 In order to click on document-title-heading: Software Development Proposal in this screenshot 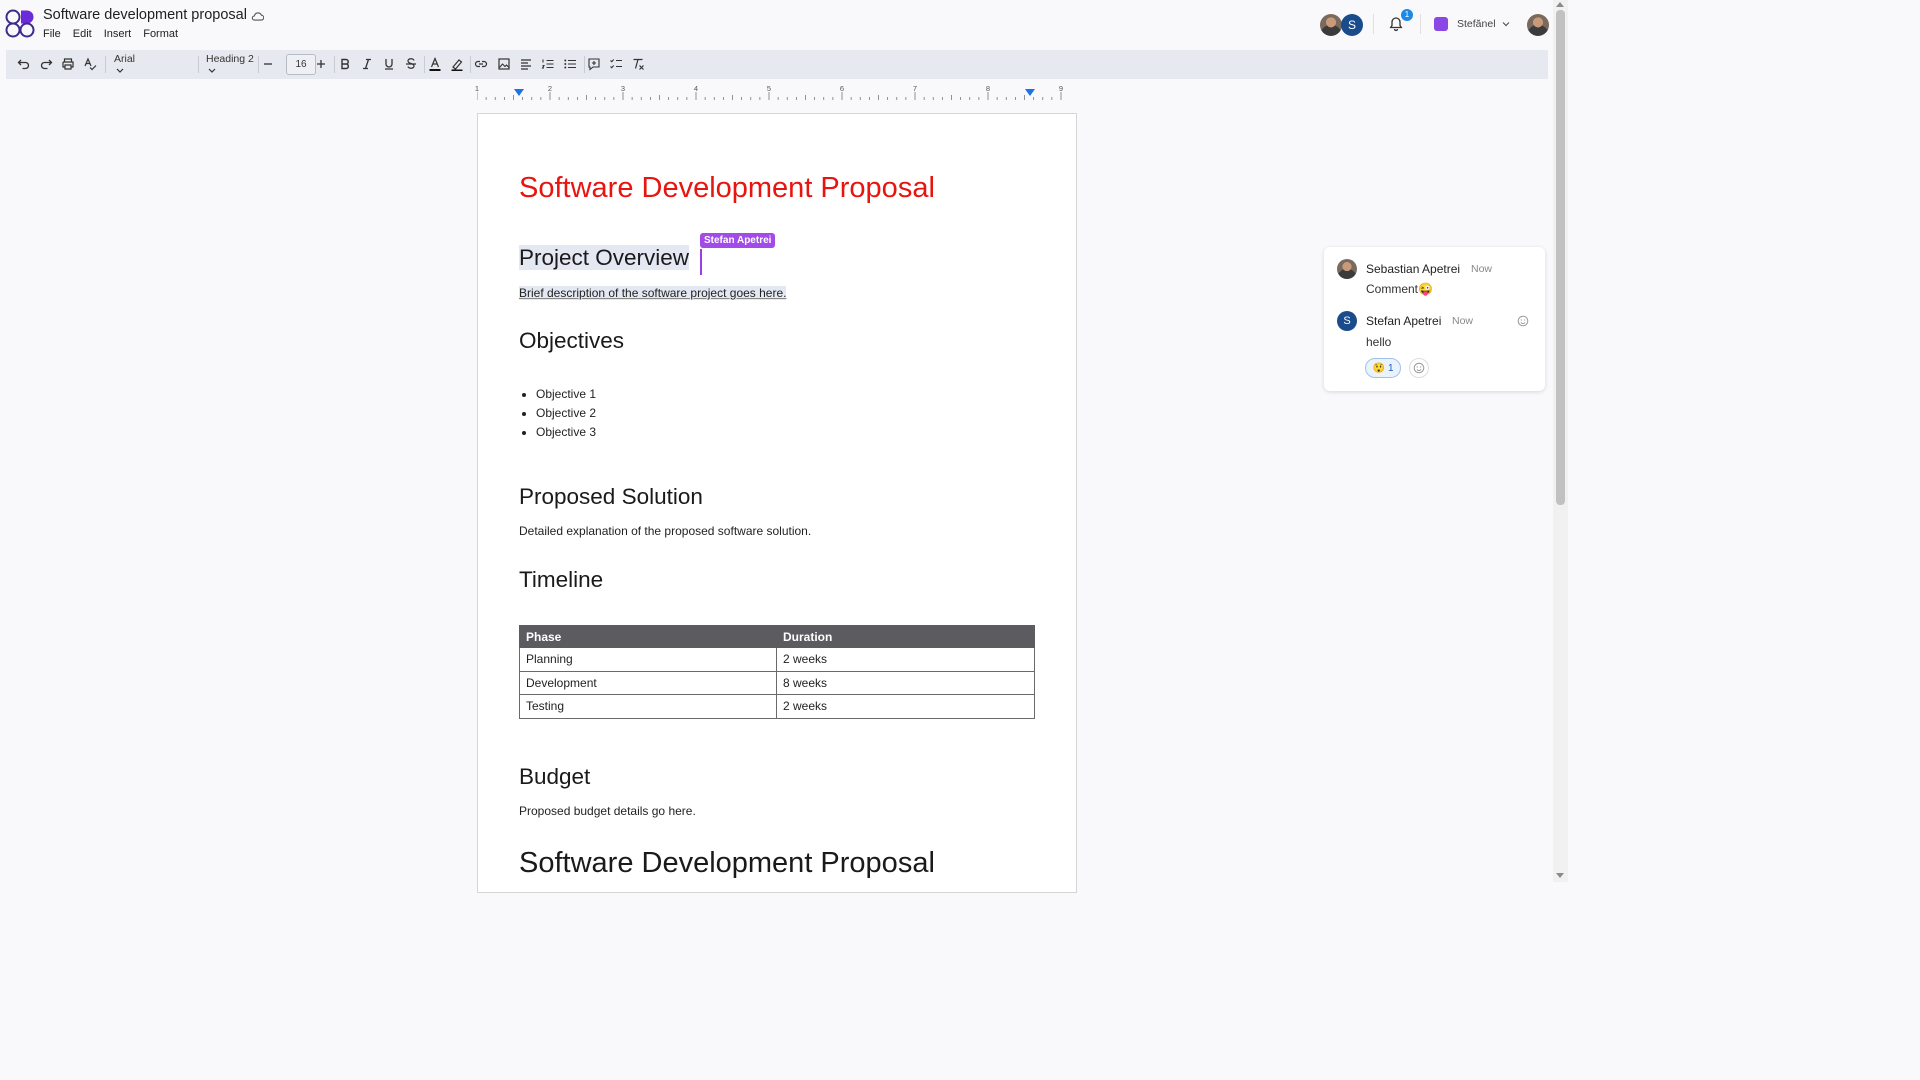, I will do `click(727, 188)`.